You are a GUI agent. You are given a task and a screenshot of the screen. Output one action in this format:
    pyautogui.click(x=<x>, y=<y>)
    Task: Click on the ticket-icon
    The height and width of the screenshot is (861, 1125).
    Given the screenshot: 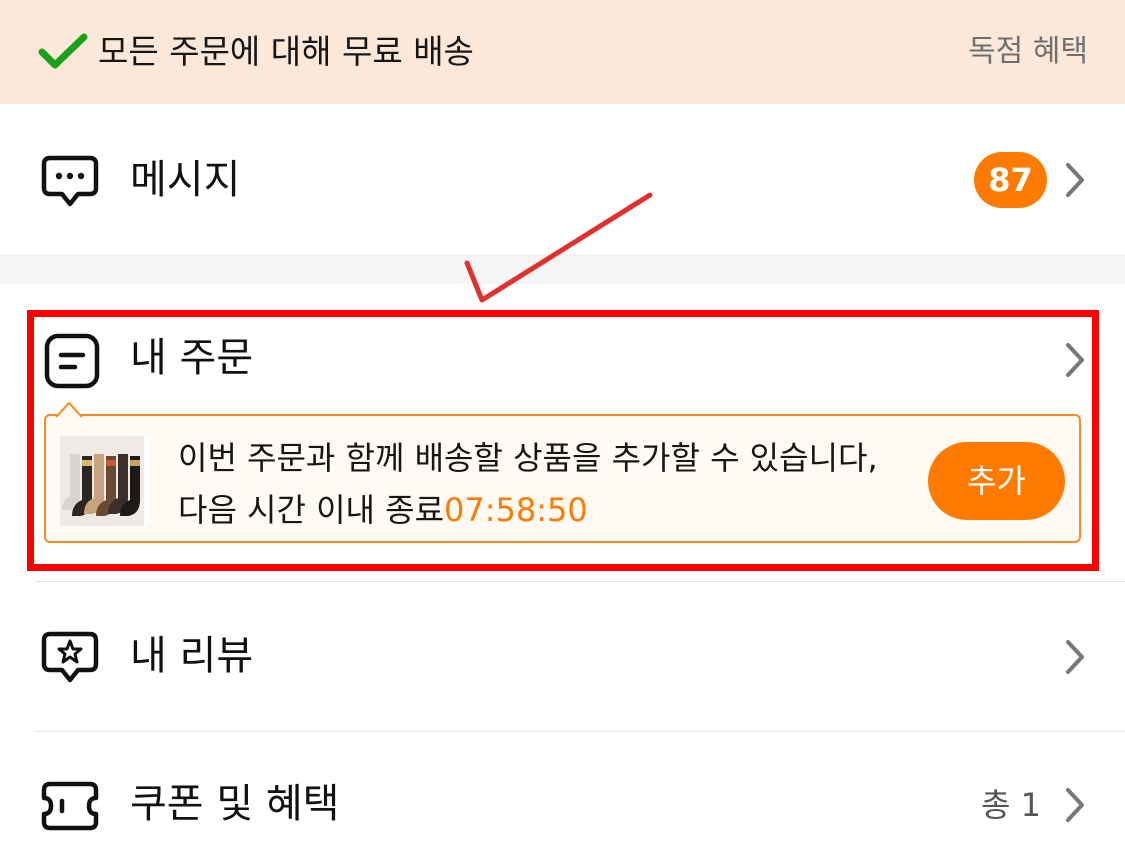 What is the action you would take?
    pyautogui.click(x=70, y=806)
    